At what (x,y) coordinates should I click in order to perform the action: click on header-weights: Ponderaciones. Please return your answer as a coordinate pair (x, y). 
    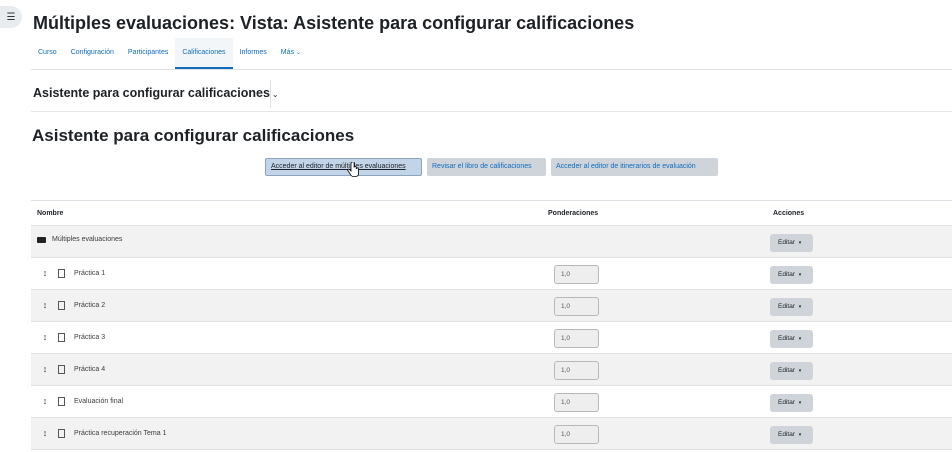
    Looking at the image, I should click on (573, 213).